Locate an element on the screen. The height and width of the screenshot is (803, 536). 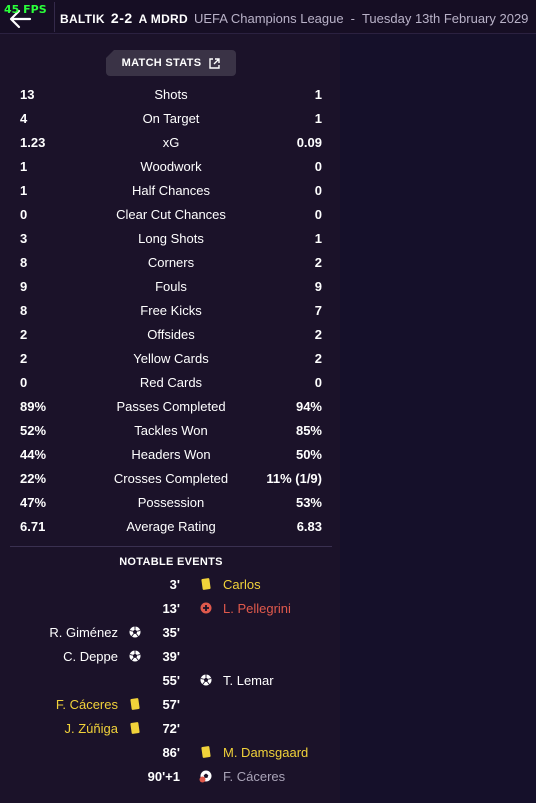
event-row: 57' F. Cáceres is located at coordinates (170, 704).